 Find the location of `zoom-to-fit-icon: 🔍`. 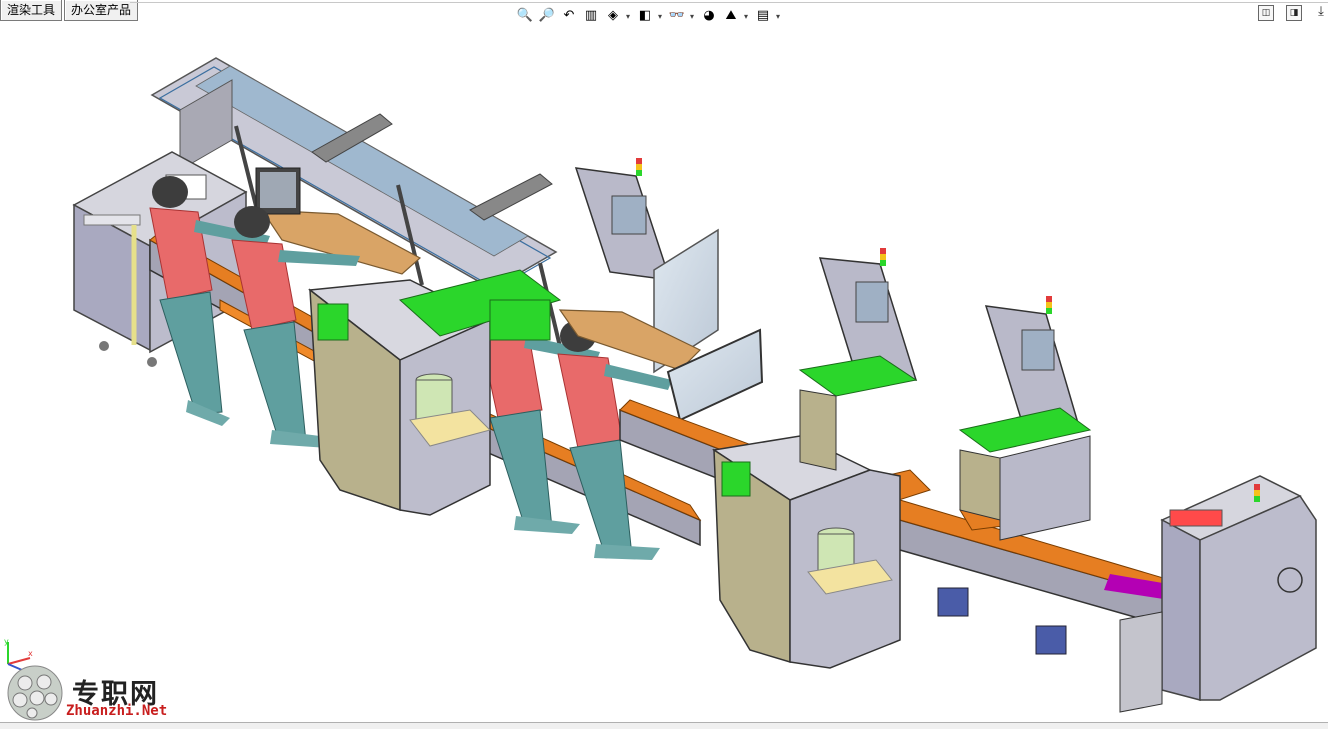

zoom-to-fit-icon: 🔍 is located at coordinates (525, 16).